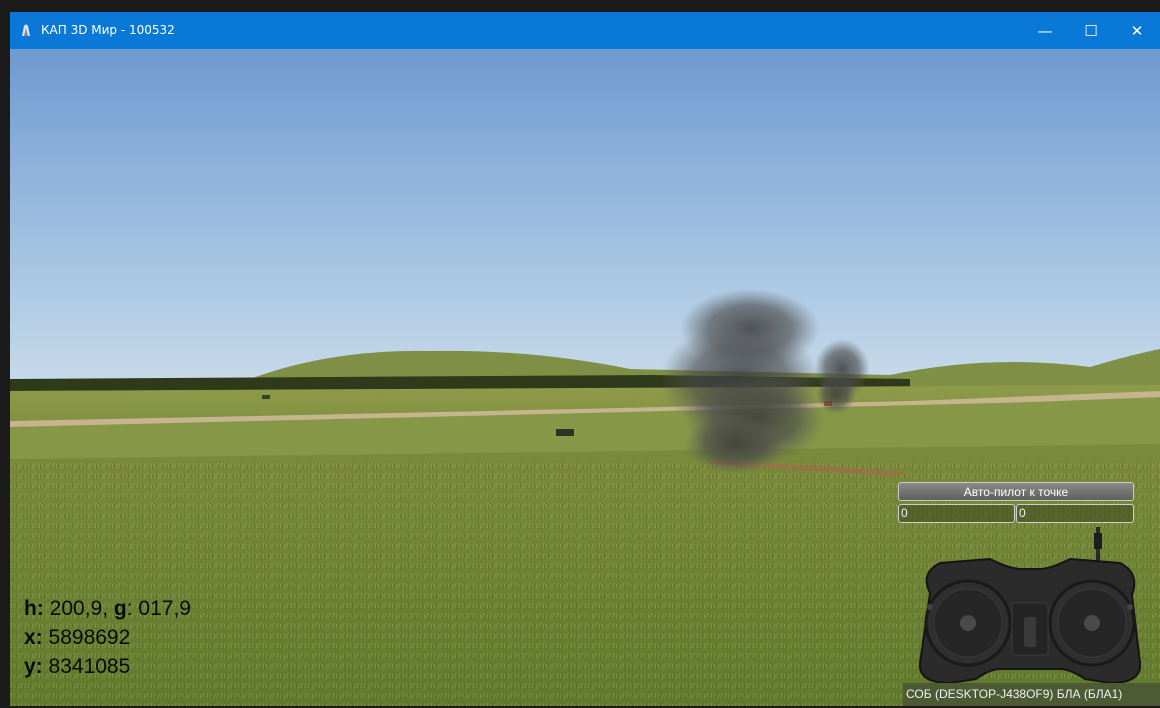  Describe the element at coordinates (585, 30) in the screenshot. I see `title-bar: КАП 3D Мир - 100532 — ☐ ✕` at that location.